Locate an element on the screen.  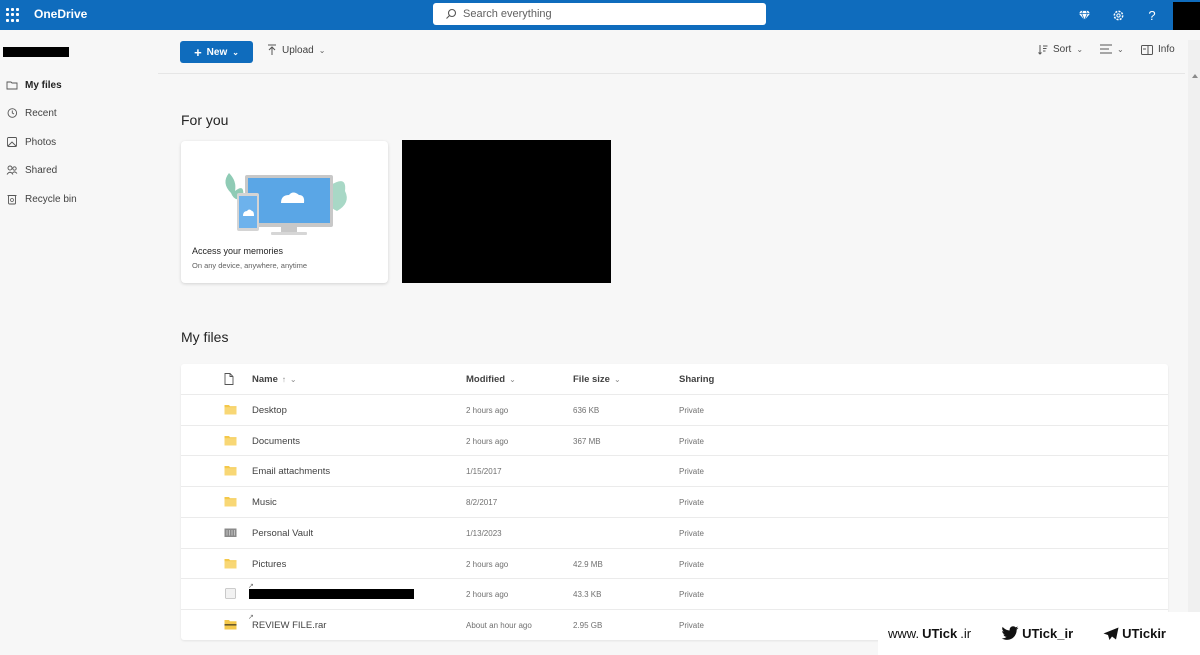
file-size: 43.3 KB is located at coordinates (587, 595).